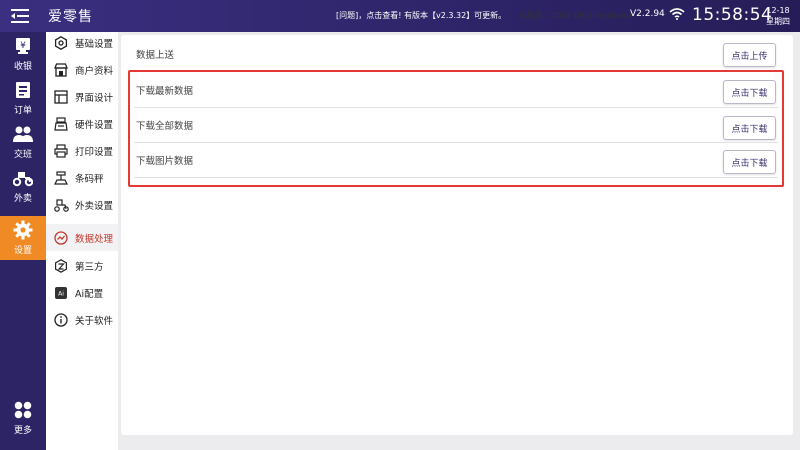 This screenshot has width=800, height=450. Describe the element at coordinates (89, 267) in the screenshot. I see `sidebar-label: 第三方` at that location.